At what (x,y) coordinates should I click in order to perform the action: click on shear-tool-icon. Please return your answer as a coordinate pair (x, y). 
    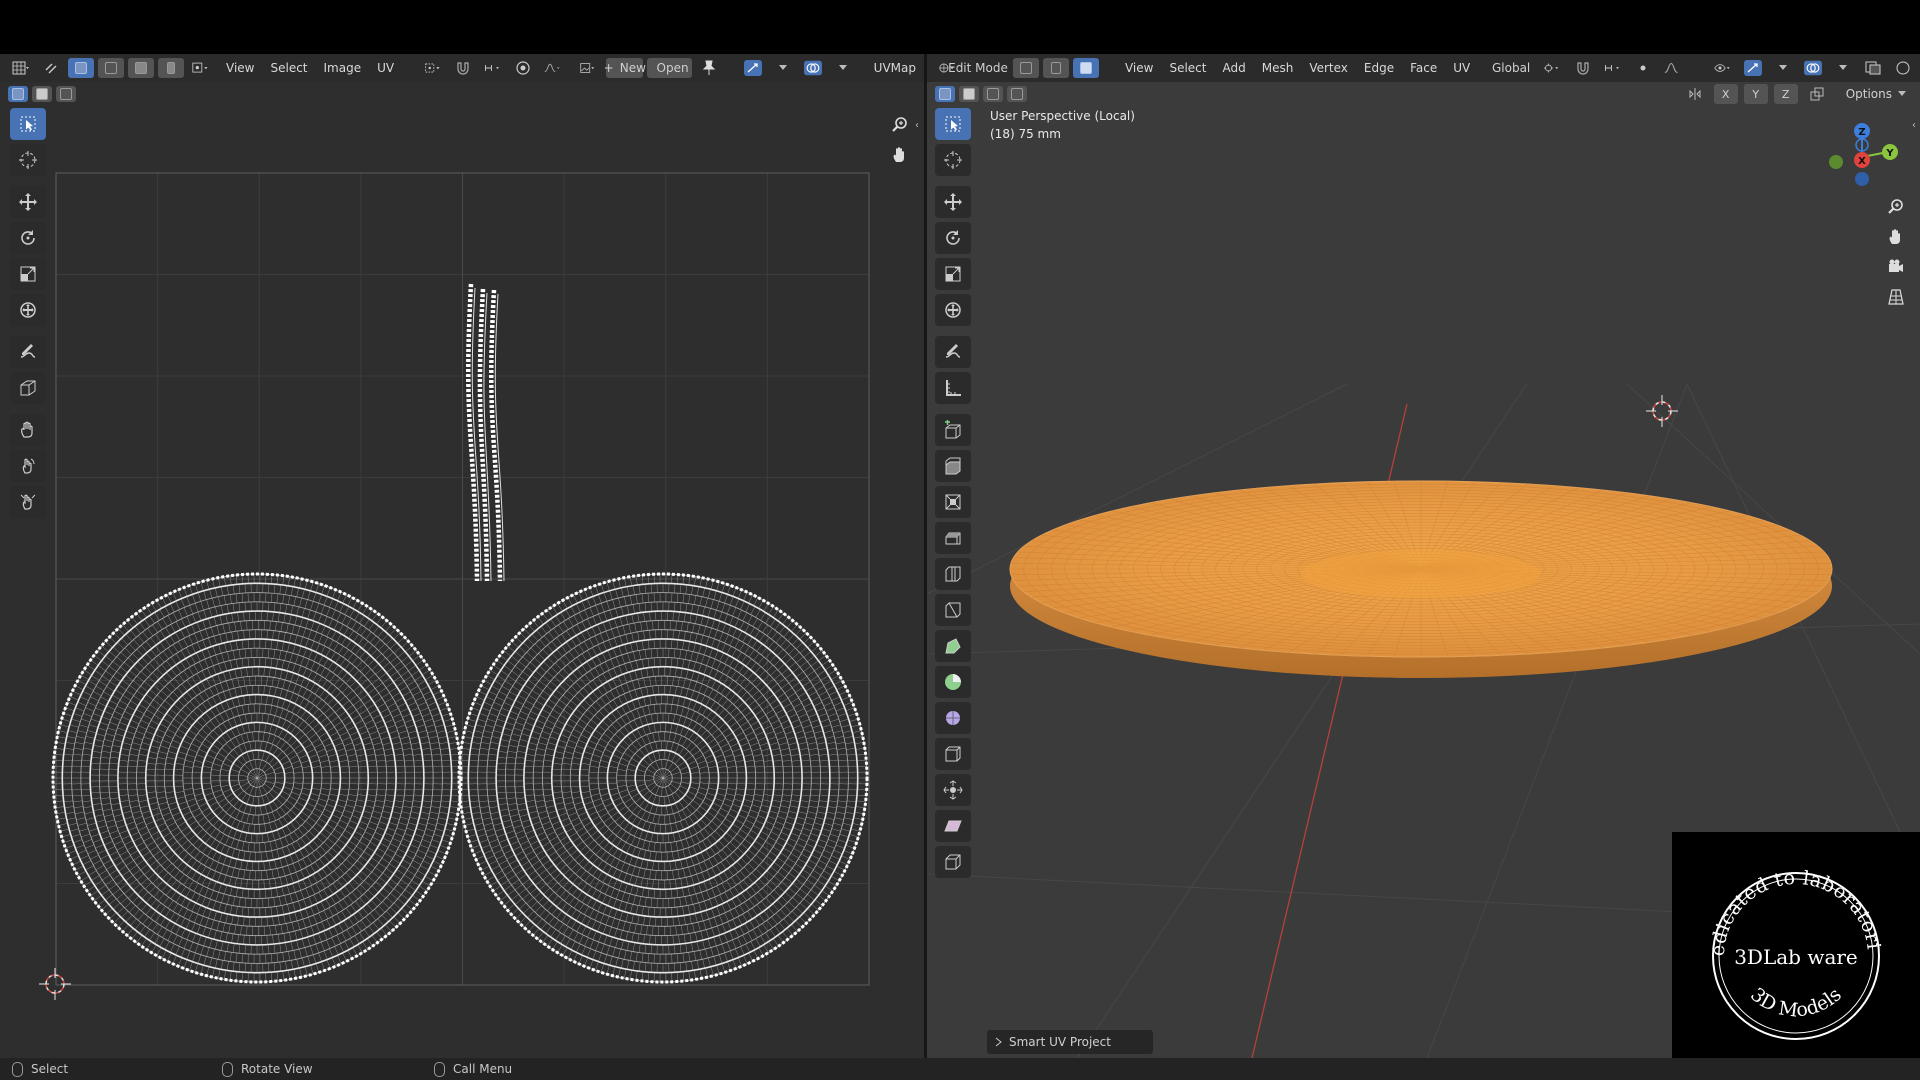
    Looking at the image, I should click on (953, 826).